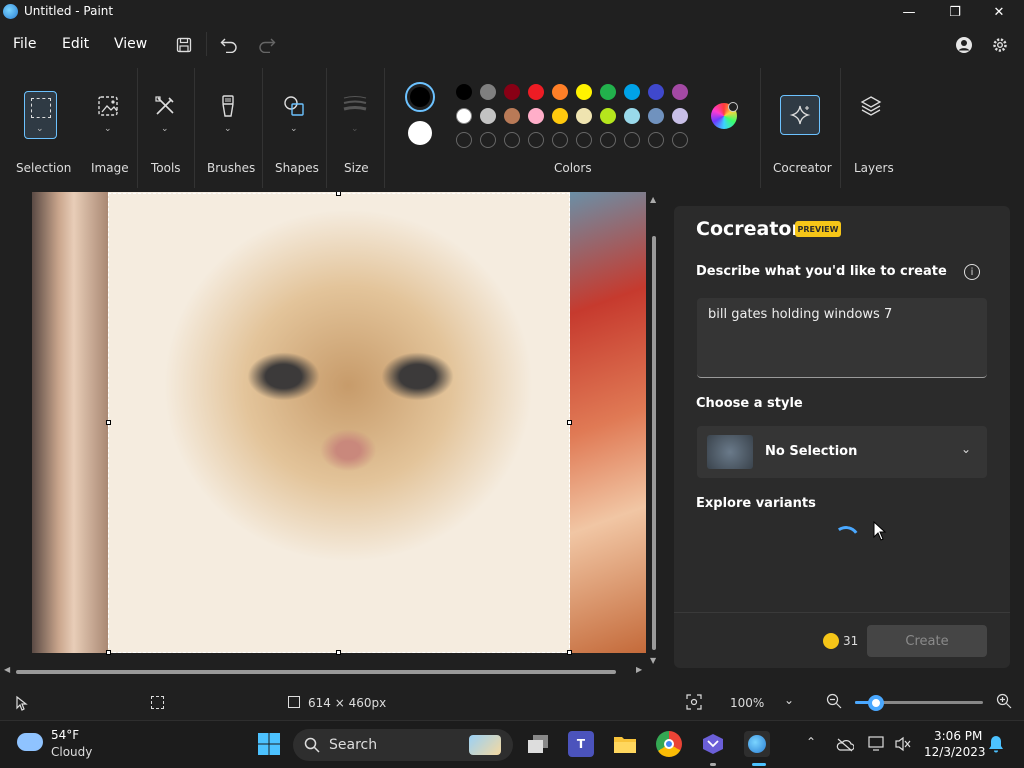 The height and width of the screenshot is (768, 1024). I want to click on layers-group: Layers, so click(874, 128).